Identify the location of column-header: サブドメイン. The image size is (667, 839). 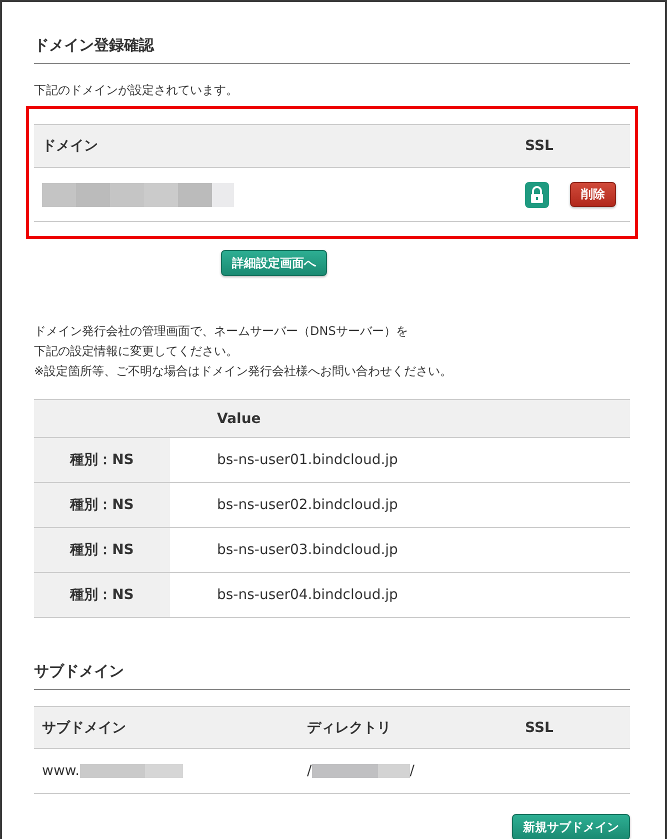
(84, 728).